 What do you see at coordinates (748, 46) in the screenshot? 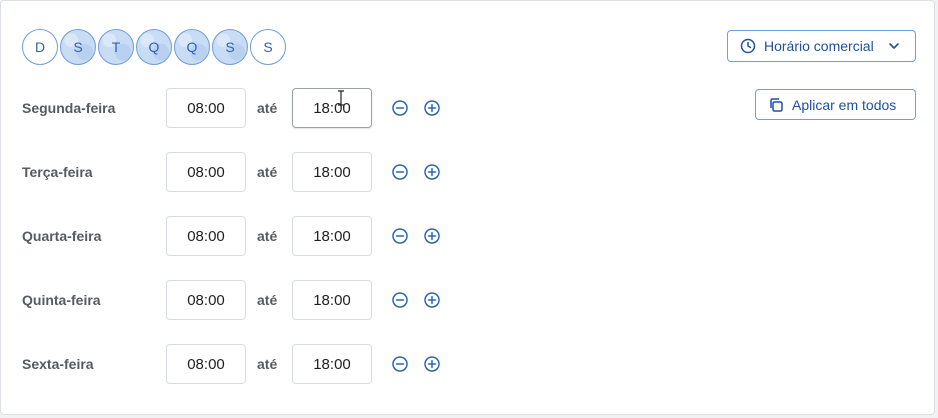
I see `clock-icon` at bounding box center [748, 46].